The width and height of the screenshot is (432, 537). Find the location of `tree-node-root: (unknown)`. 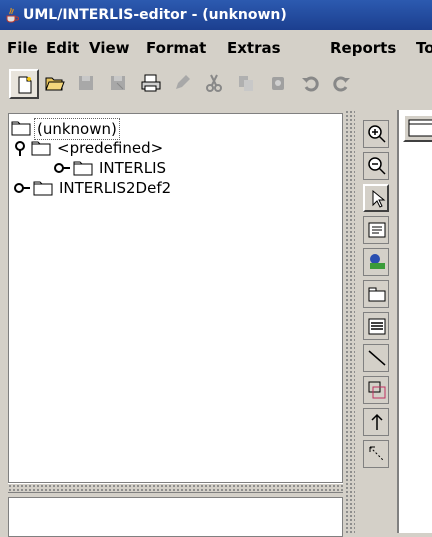

tree-node-root: (unknown) is located at coordinates (111, 129).